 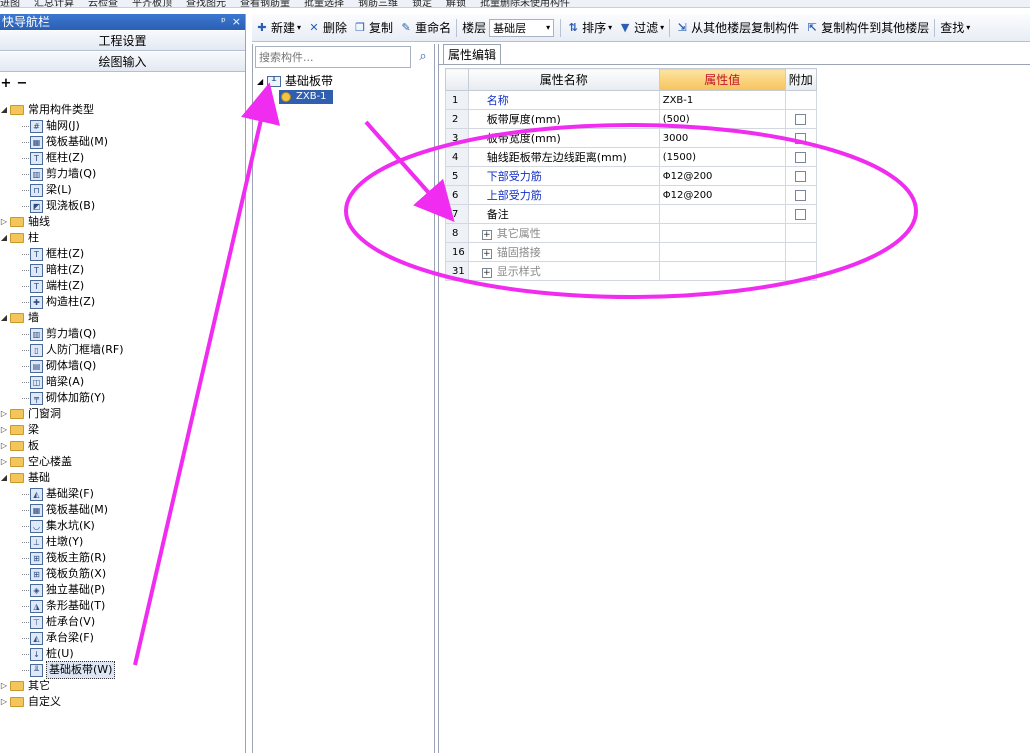 What do you see at coordinates (423, 57) in the screenshot?
I see `search-icon: ⌕` at bounding box center [423, 57].